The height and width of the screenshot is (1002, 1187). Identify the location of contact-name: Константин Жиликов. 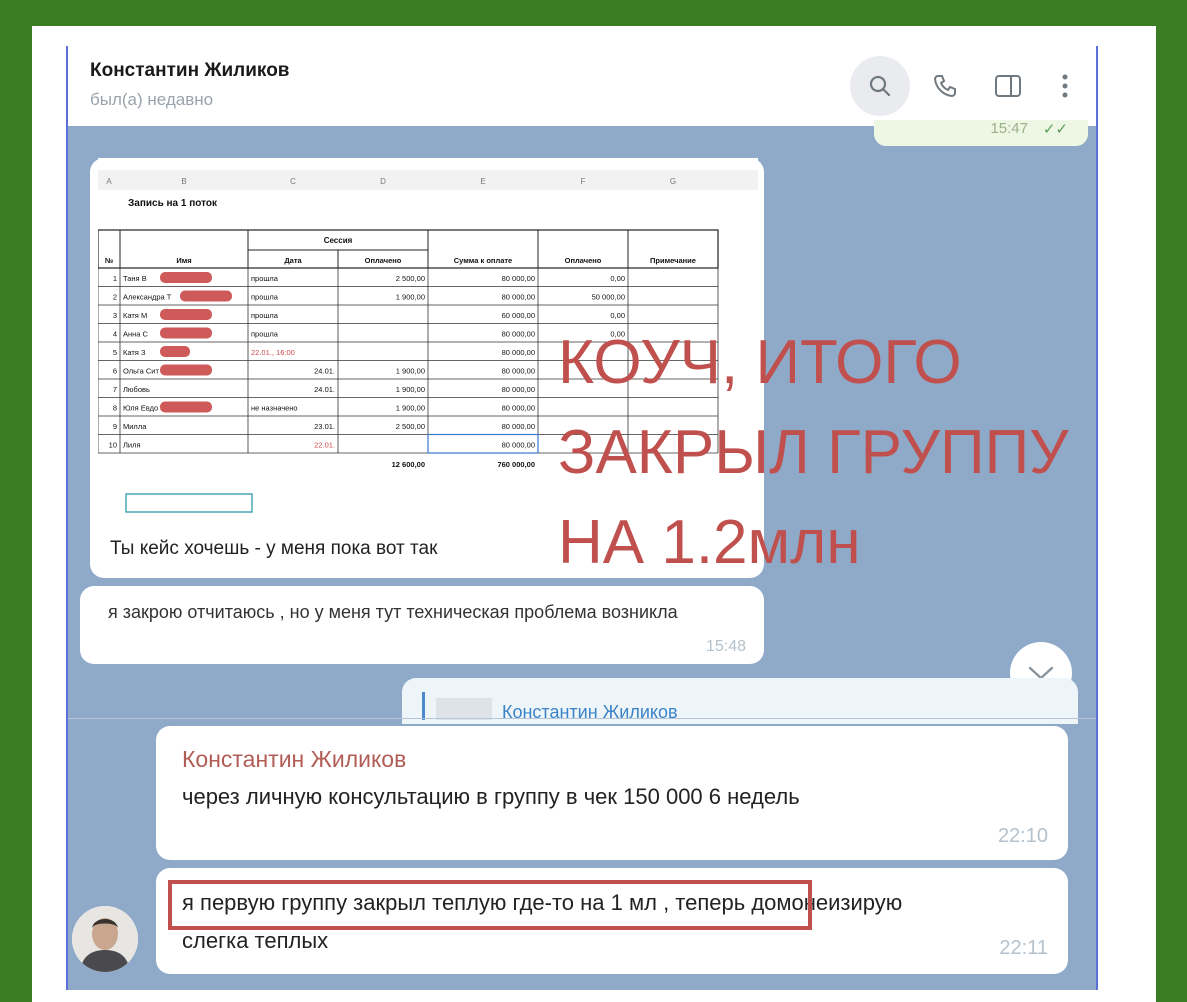
(189, 71).